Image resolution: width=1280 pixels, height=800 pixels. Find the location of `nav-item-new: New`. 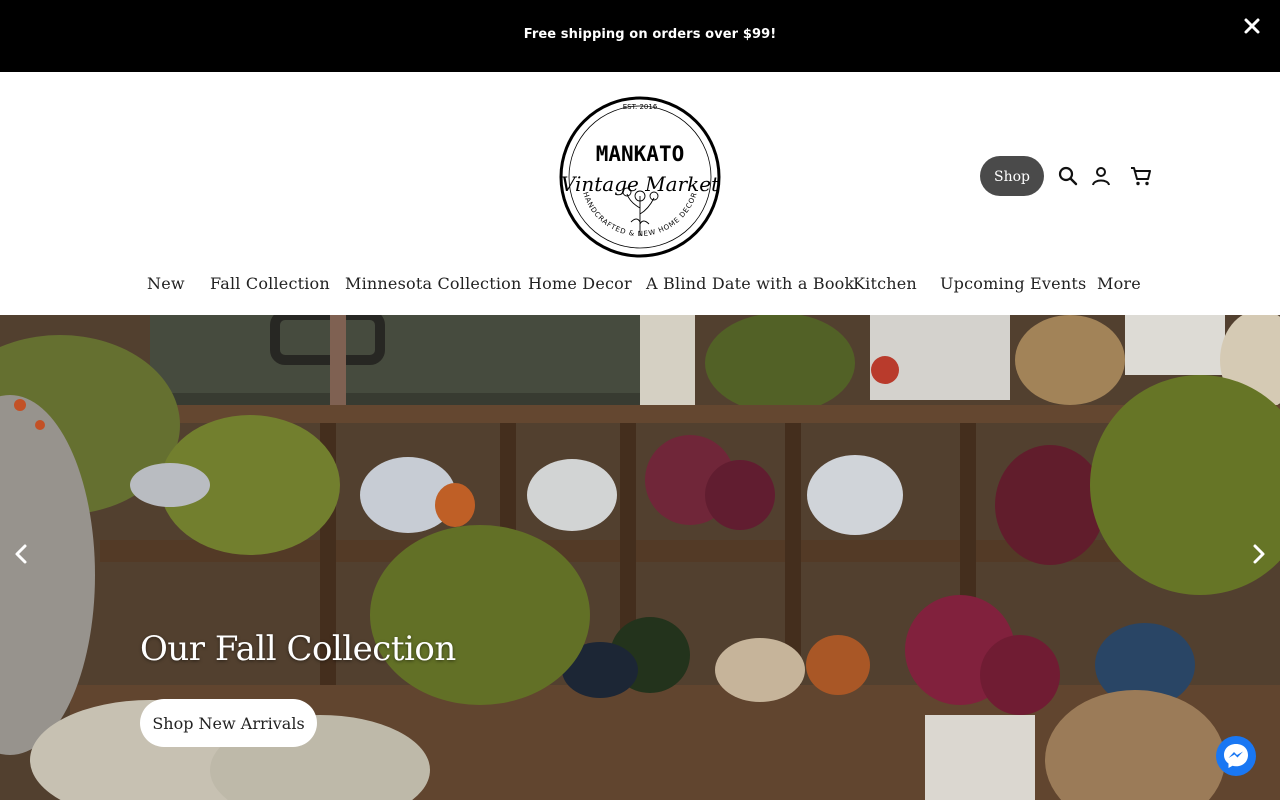

nav-item-new: New is located at coordinates (166, 283).